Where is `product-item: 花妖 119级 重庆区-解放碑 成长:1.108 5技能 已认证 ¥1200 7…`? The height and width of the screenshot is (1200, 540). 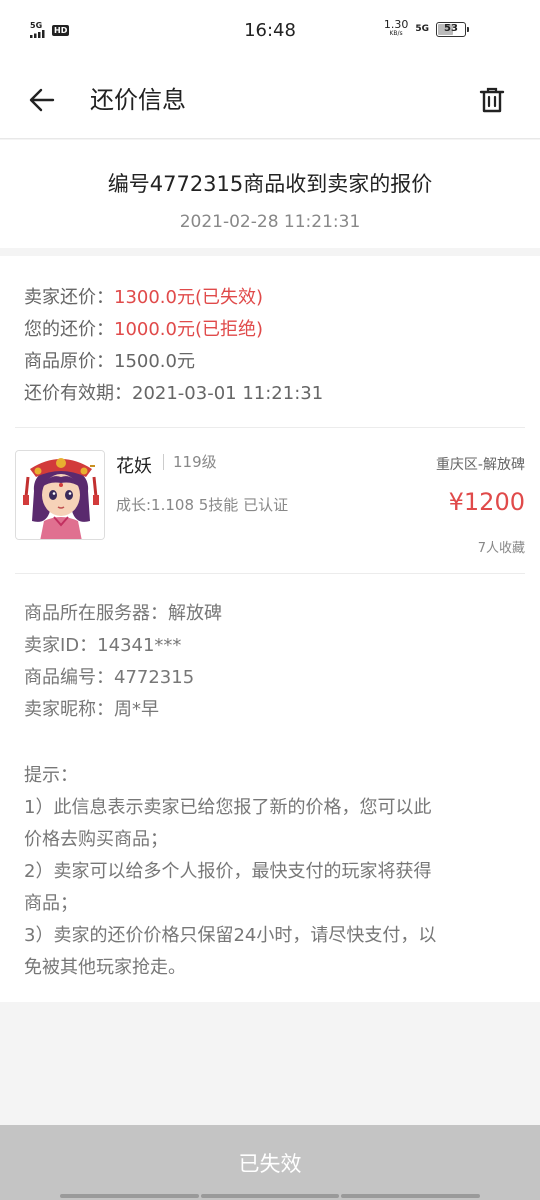 product-item: 花妖 119级 重庆区-解放碑 成长:1.108 5技能 已认证 ¥1200 7… is located at coordinates (270, 501).